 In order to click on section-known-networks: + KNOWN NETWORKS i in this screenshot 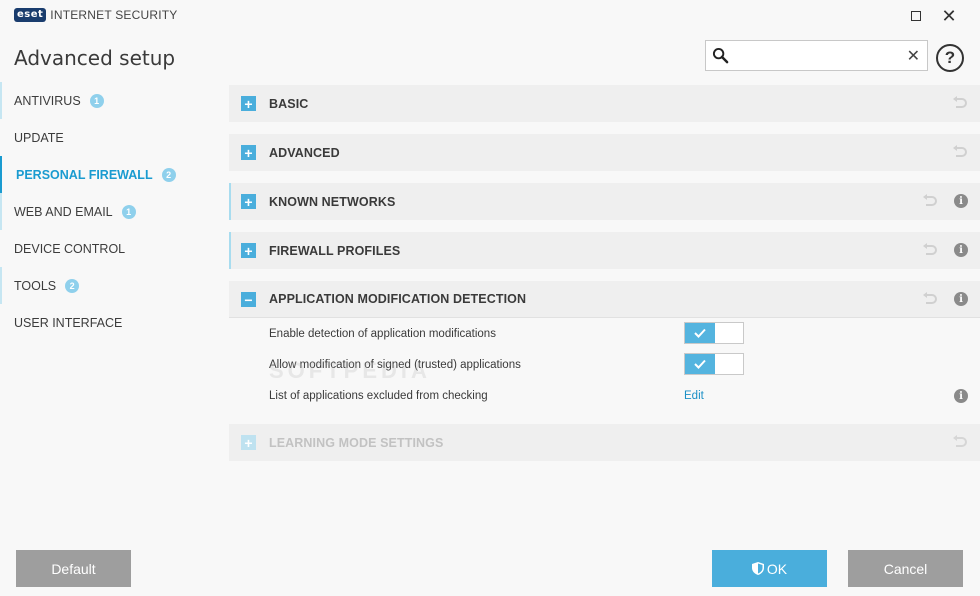, I will do `click(604, 201)`.